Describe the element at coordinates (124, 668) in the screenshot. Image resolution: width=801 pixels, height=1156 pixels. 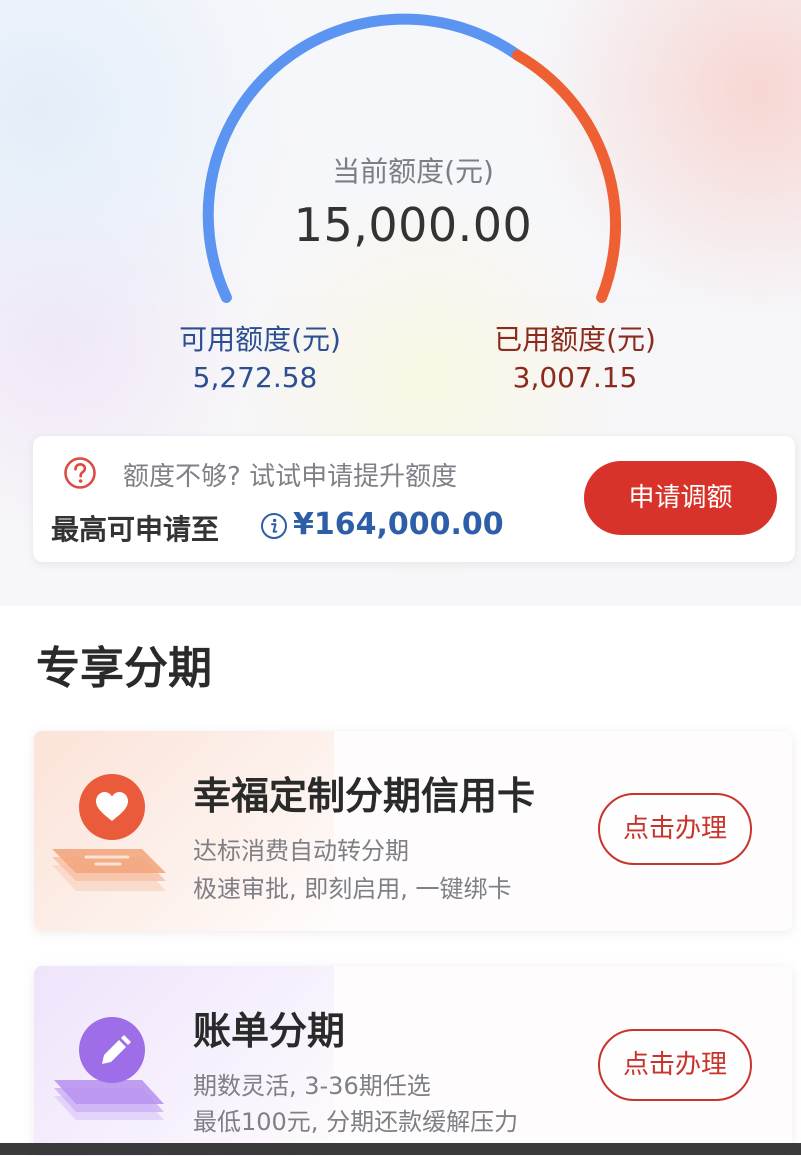
I see `section-title: 专享分期` at that location.